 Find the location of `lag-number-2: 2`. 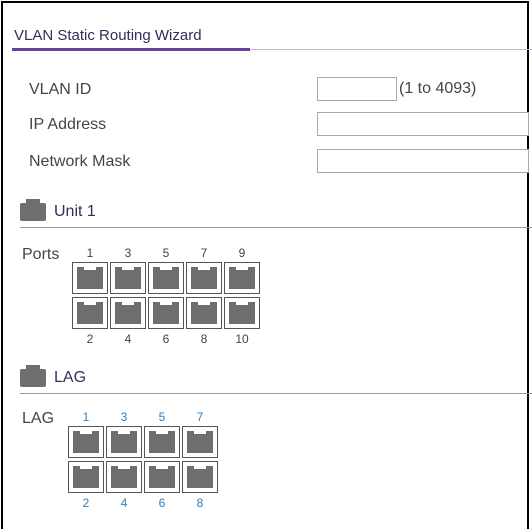

lag-number-2: 2 is located at coordinates (86, 503).